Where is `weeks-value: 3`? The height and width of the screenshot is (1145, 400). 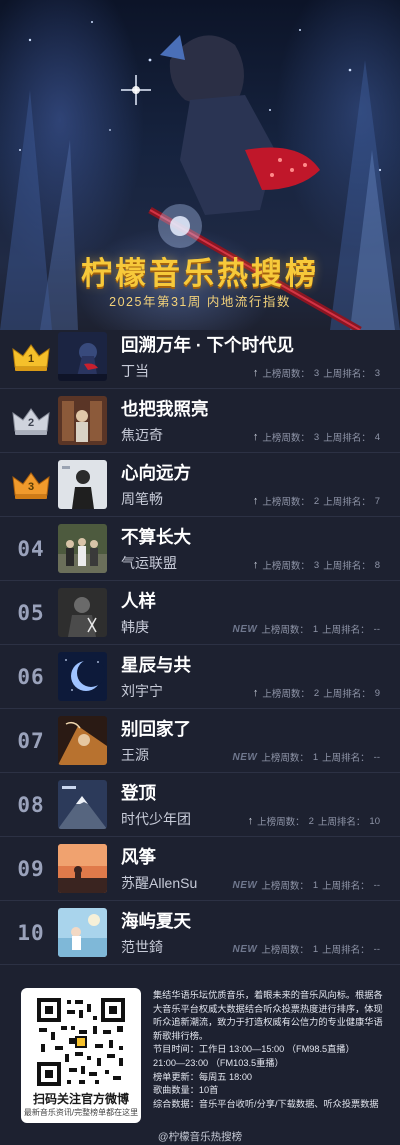
weeks-value: 3 is located at coordinates (316, 565).